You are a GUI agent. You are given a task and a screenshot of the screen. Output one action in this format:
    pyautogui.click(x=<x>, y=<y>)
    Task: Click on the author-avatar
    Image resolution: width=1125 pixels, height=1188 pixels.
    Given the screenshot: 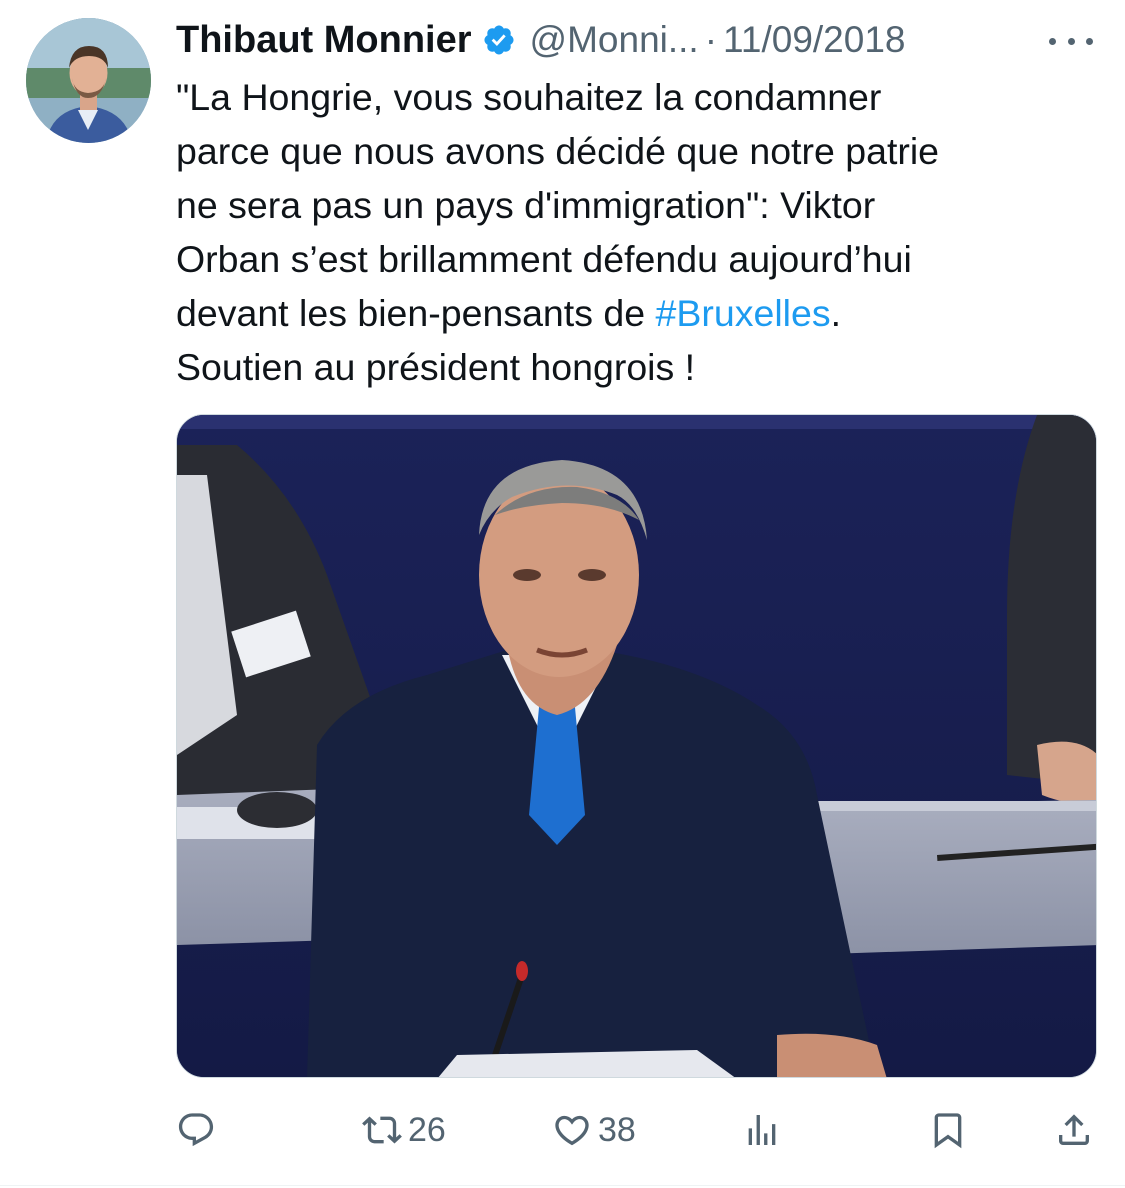 What is the action you would take?
    pyautogui.click(x=88, y=80)
    